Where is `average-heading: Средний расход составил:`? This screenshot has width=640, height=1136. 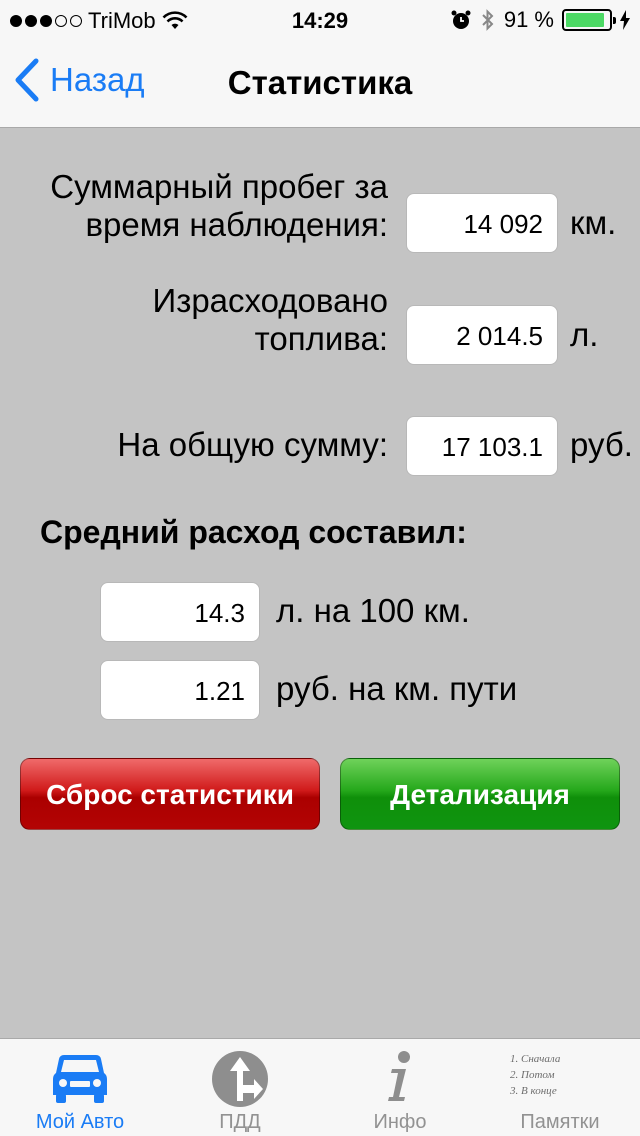 average-heading: Средний расход составил: is located at coordinates (253, 532).